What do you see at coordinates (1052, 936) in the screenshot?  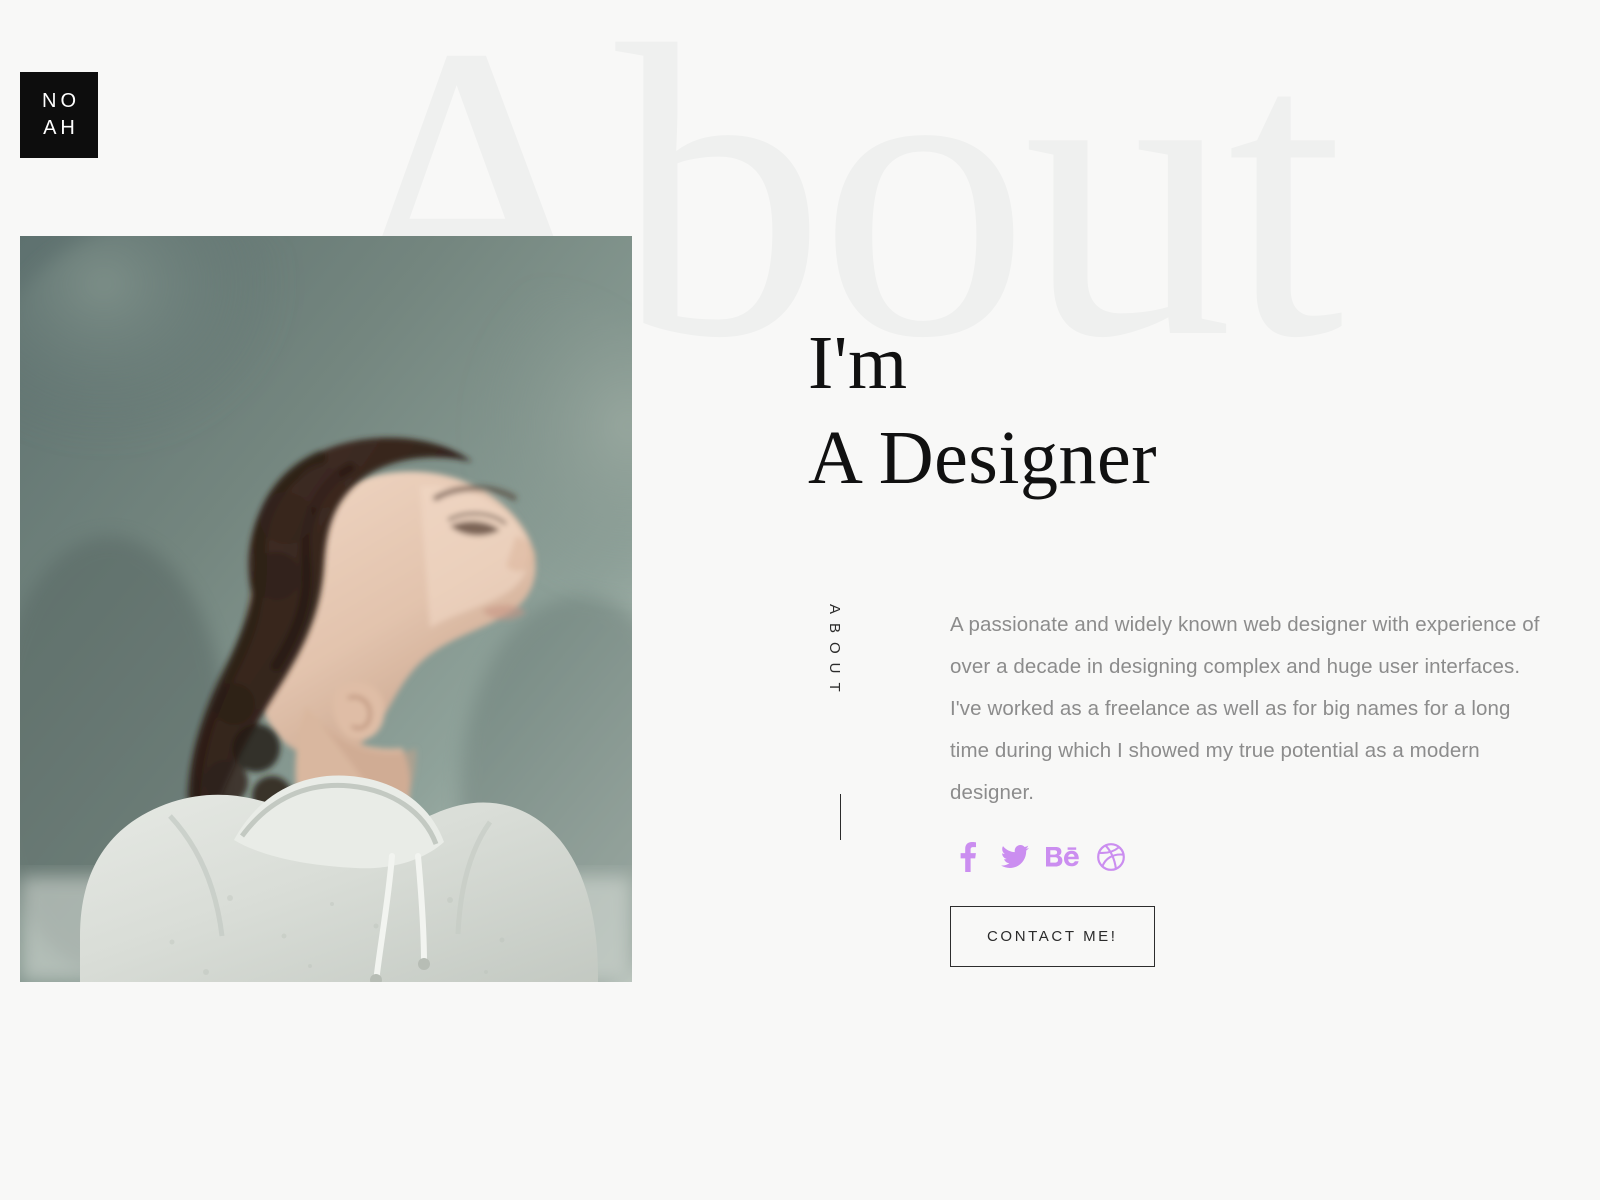 I see `contact-me-button: CONTACT ME!` at bounding box center [1052, 936].